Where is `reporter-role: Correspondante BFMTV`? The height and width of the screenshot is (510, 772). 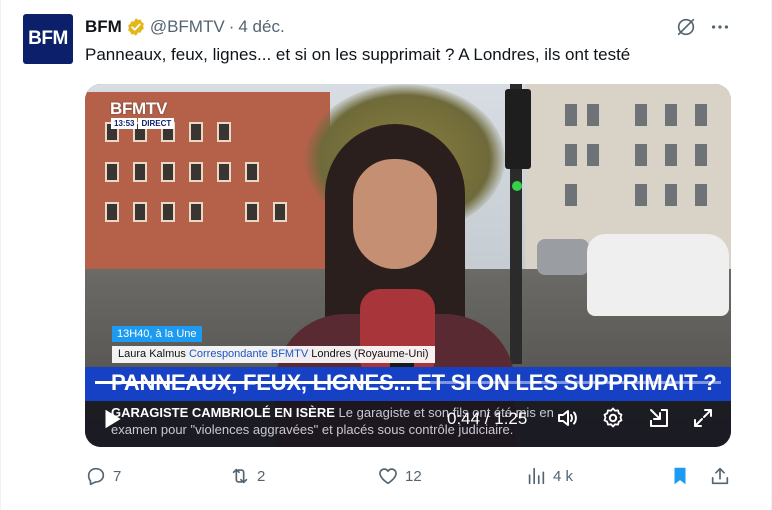
reporter-role: Correspondante BFMTV is located at coordinates (248, 354).